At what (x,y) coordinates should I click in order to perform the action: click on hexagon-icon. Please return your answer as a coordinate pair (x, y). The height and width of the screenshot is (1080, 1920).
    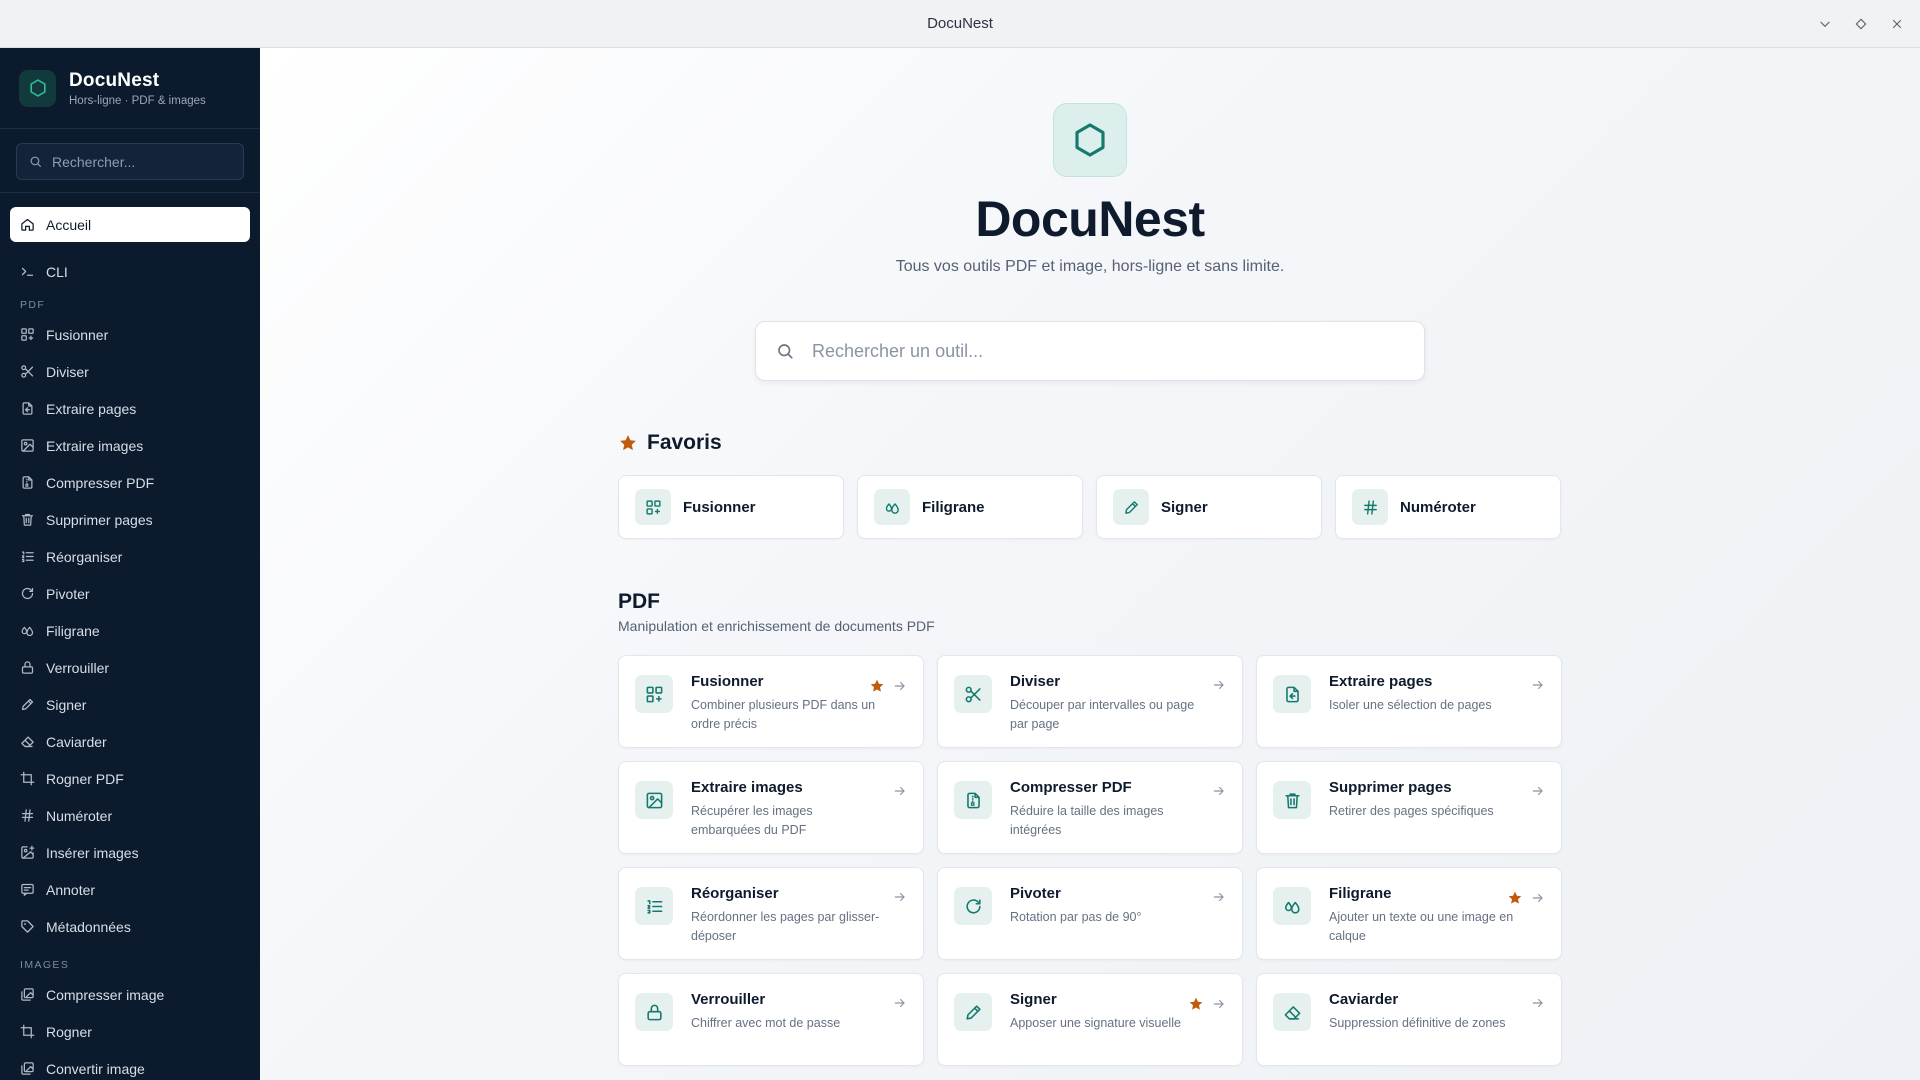
    Looking at the image, I should click on (1090, 140).